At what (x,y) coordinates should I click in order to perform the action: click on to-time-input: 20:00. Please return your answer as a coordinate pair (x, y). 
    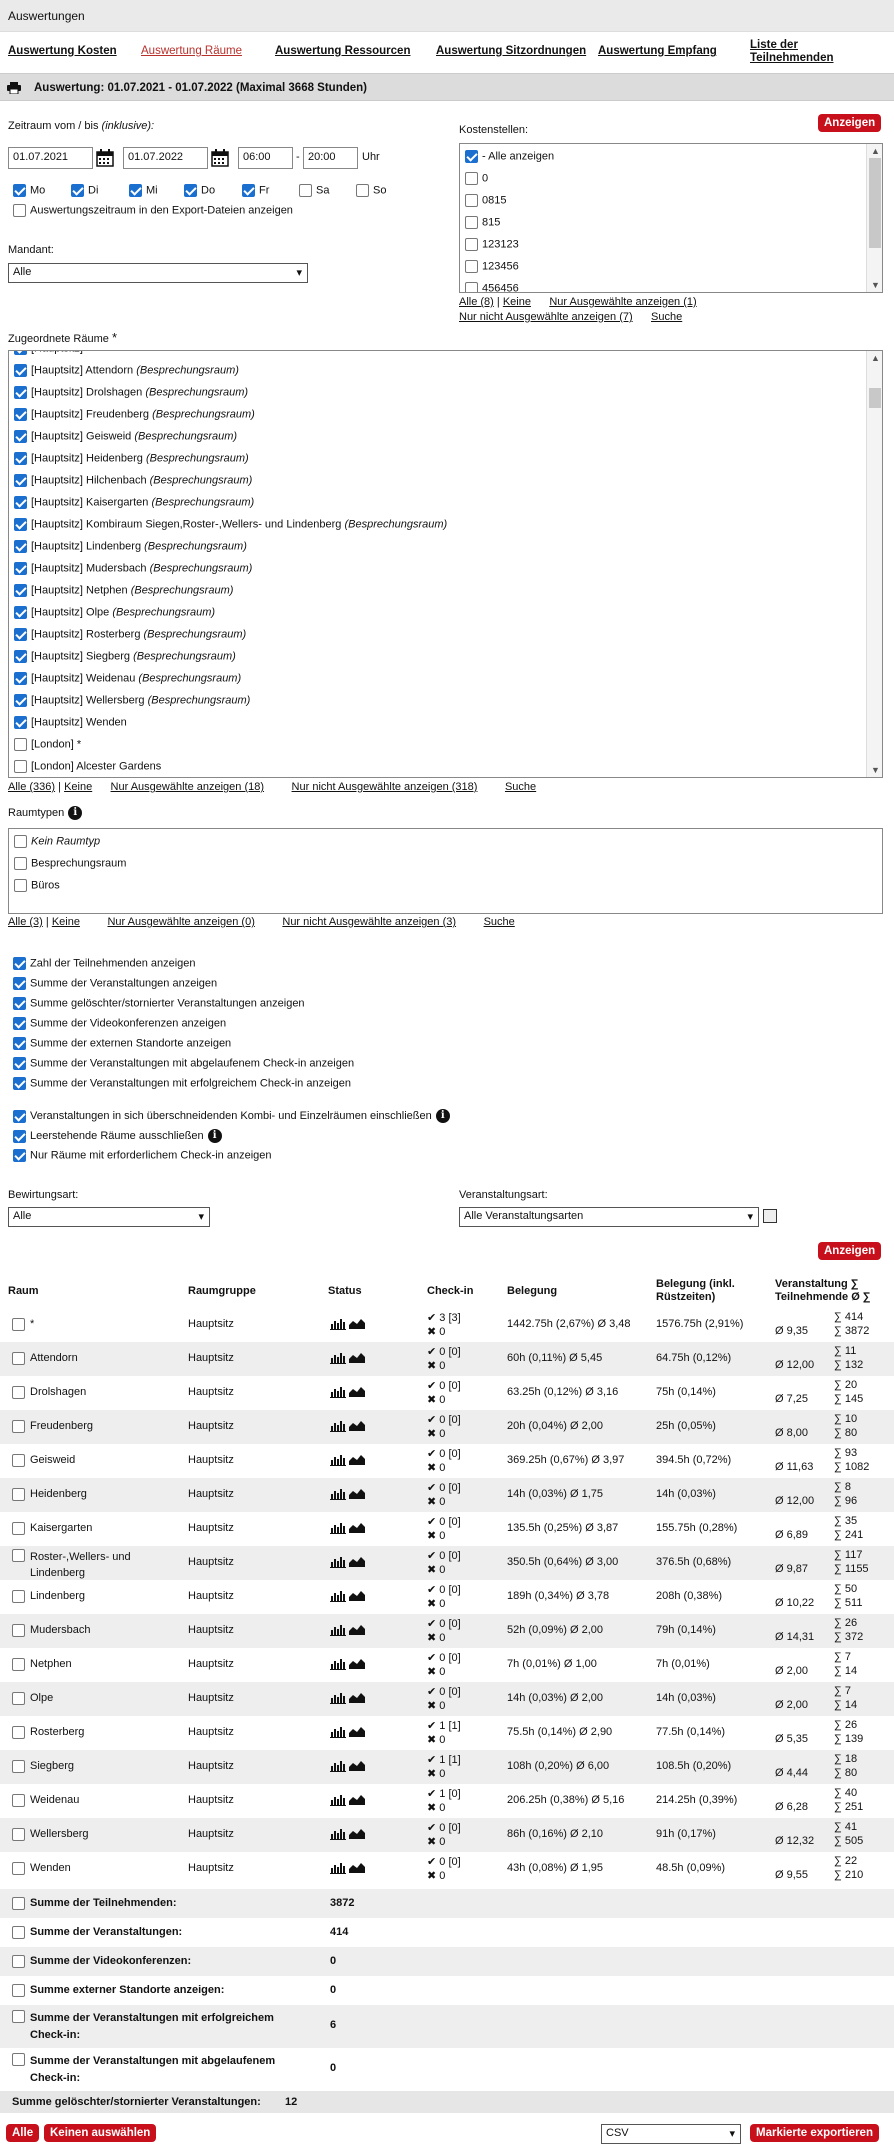
    Looking at the image, I should click on (330, 158).